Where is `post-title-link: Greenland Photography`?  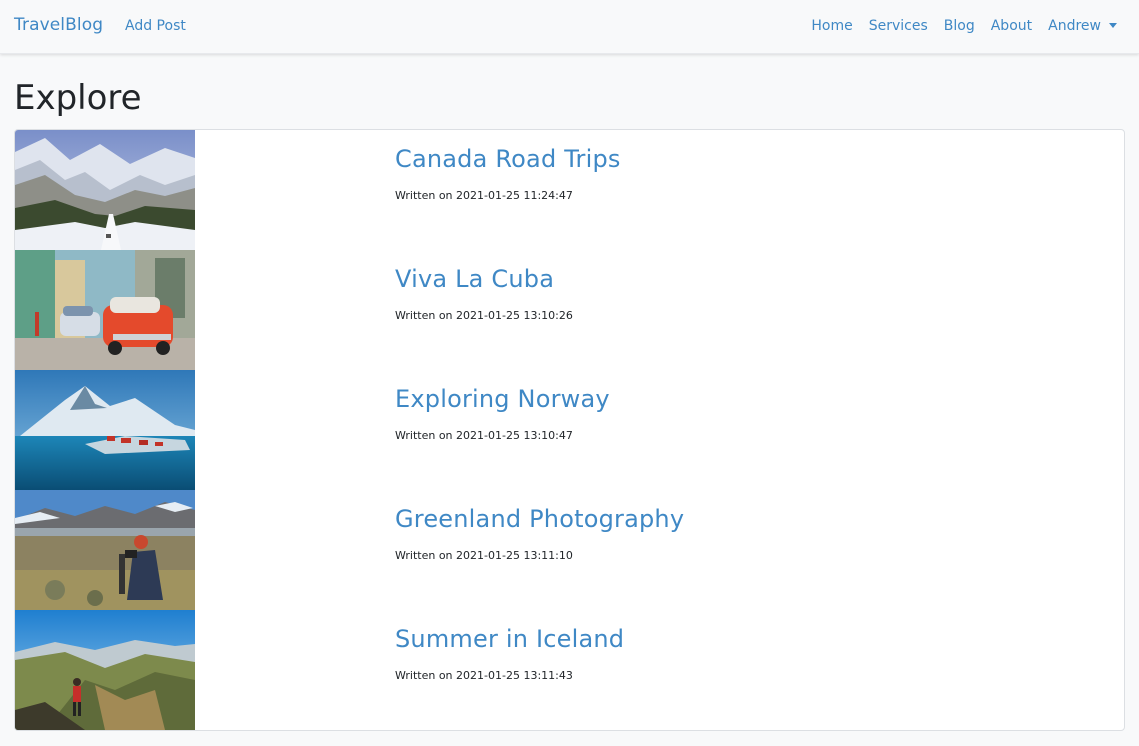 post-title-link: Greenland Photography is located at coordinates (539, 519).